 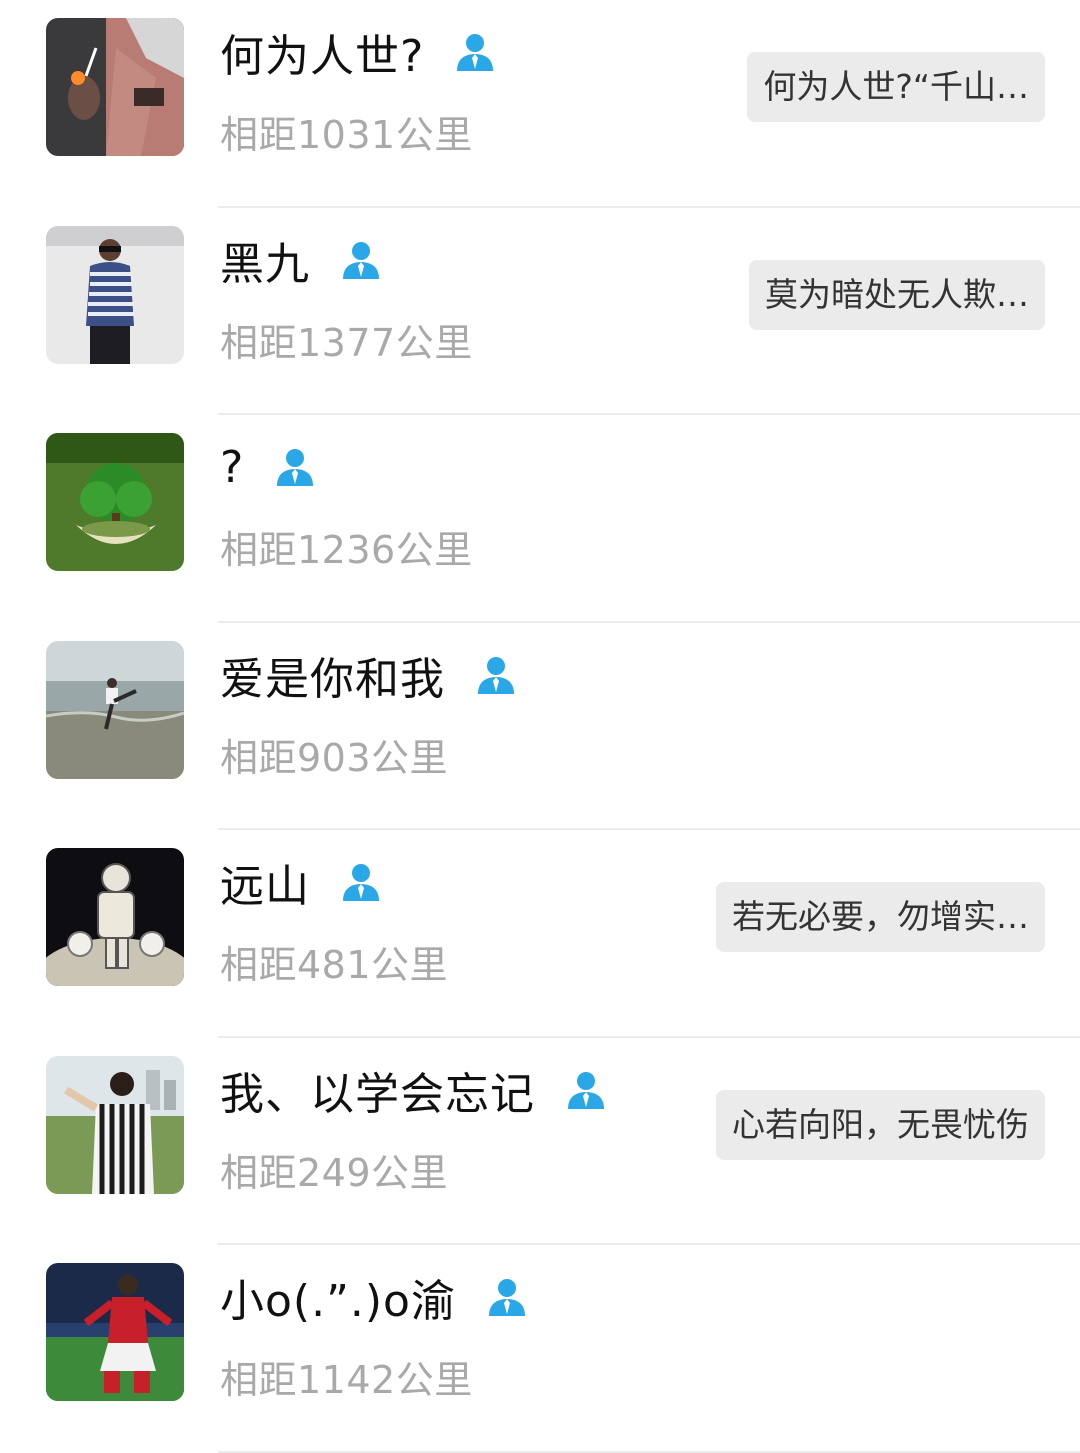 What do you see at coordinates (346, 1380) in the screenshot?
I see `distance-label: 相距1142公里` at bounding box center [346, 1380].